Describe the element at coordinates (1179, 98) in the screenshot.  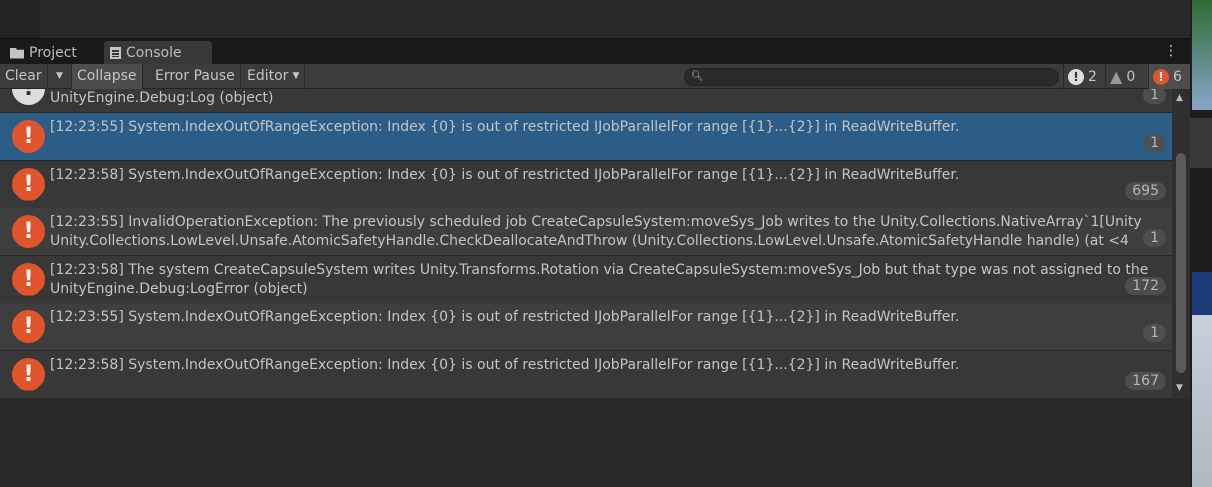
I see `scroll-up-icon: ▲` at that location.